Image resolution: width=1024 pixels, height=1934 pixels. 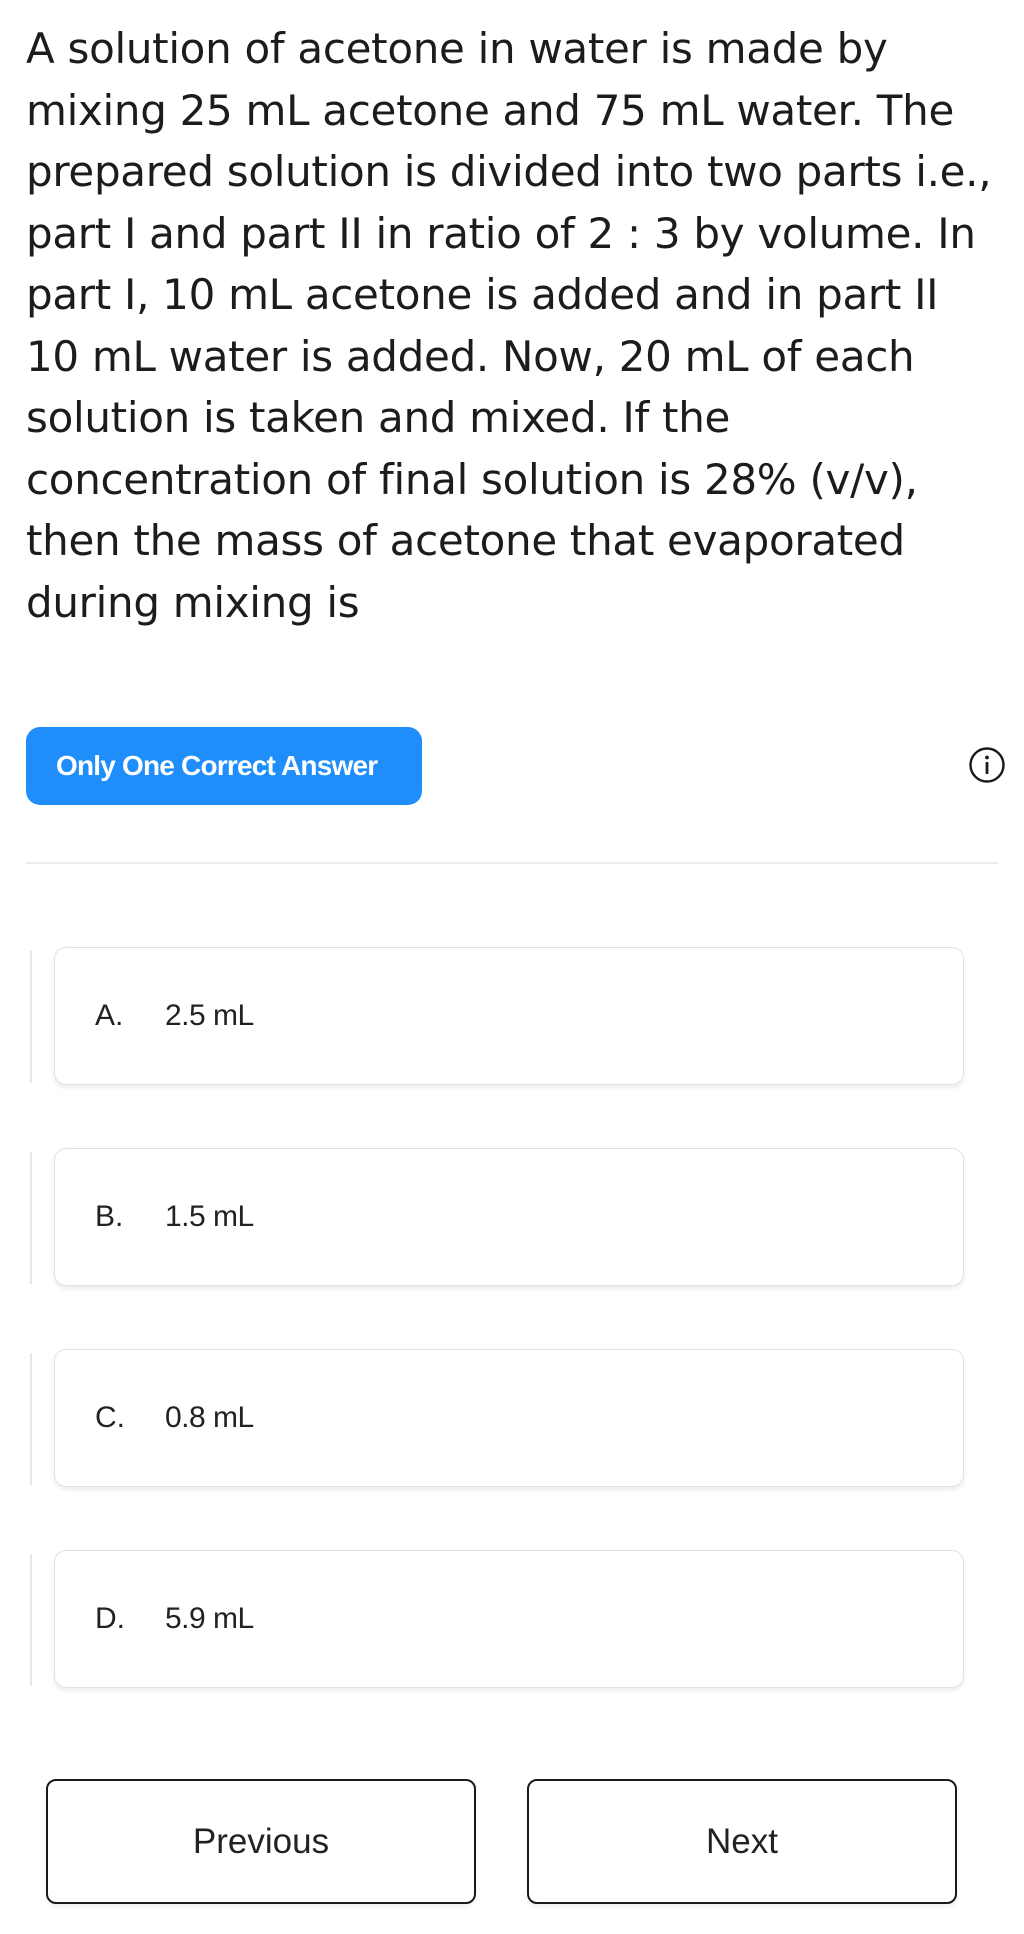 I want to click on divider, so click(x=512, y=863).